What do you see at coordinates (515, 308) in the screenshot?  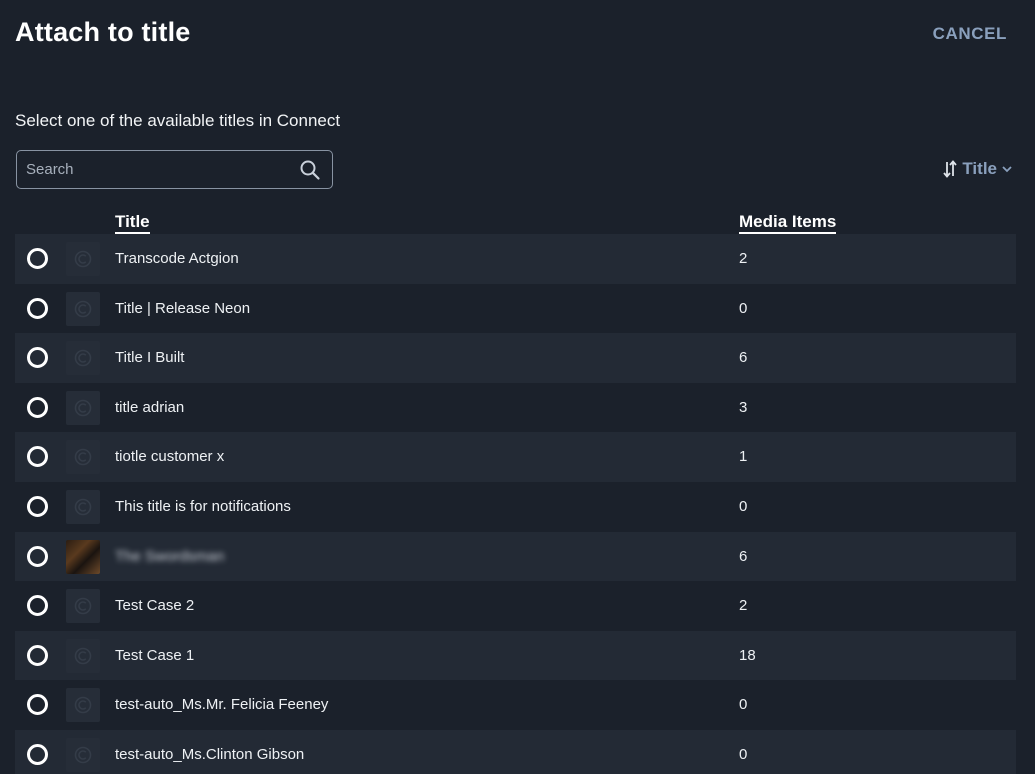 I see `table-row: Title | Release Neon 0` at bounding box center [515, 308].